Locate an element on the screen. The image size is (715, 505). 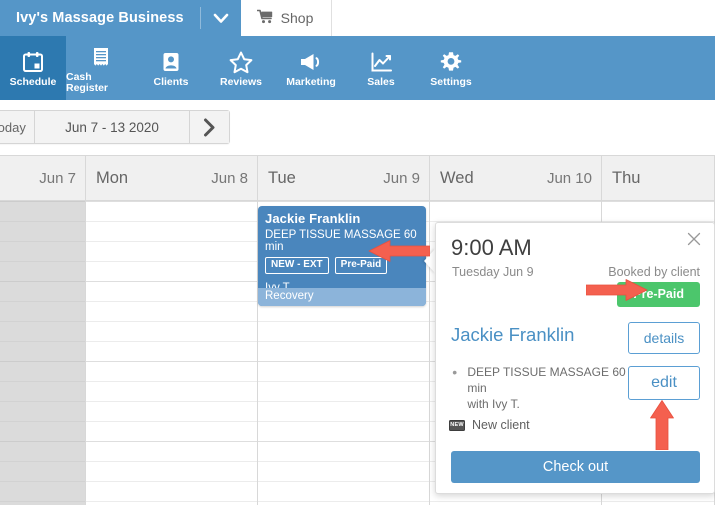
nav-item-clients-label: Clients is located at coordinates (171, 82).